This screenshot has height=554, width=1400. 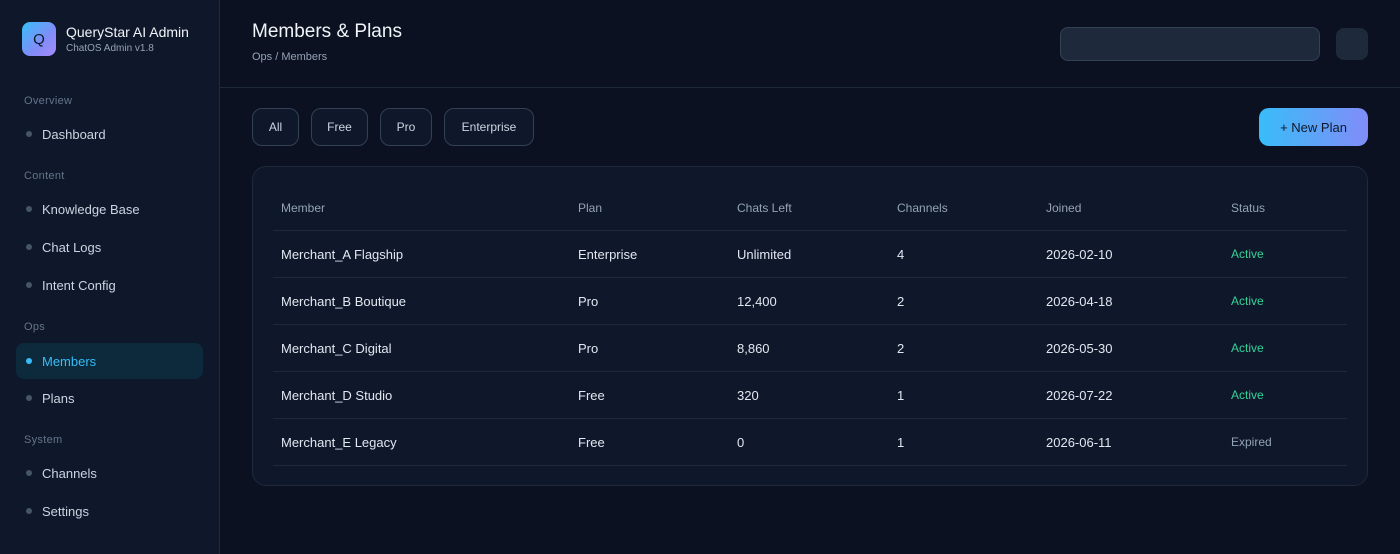 I want to click on cell-plan: Enterprise, so click(x=608, y=254).